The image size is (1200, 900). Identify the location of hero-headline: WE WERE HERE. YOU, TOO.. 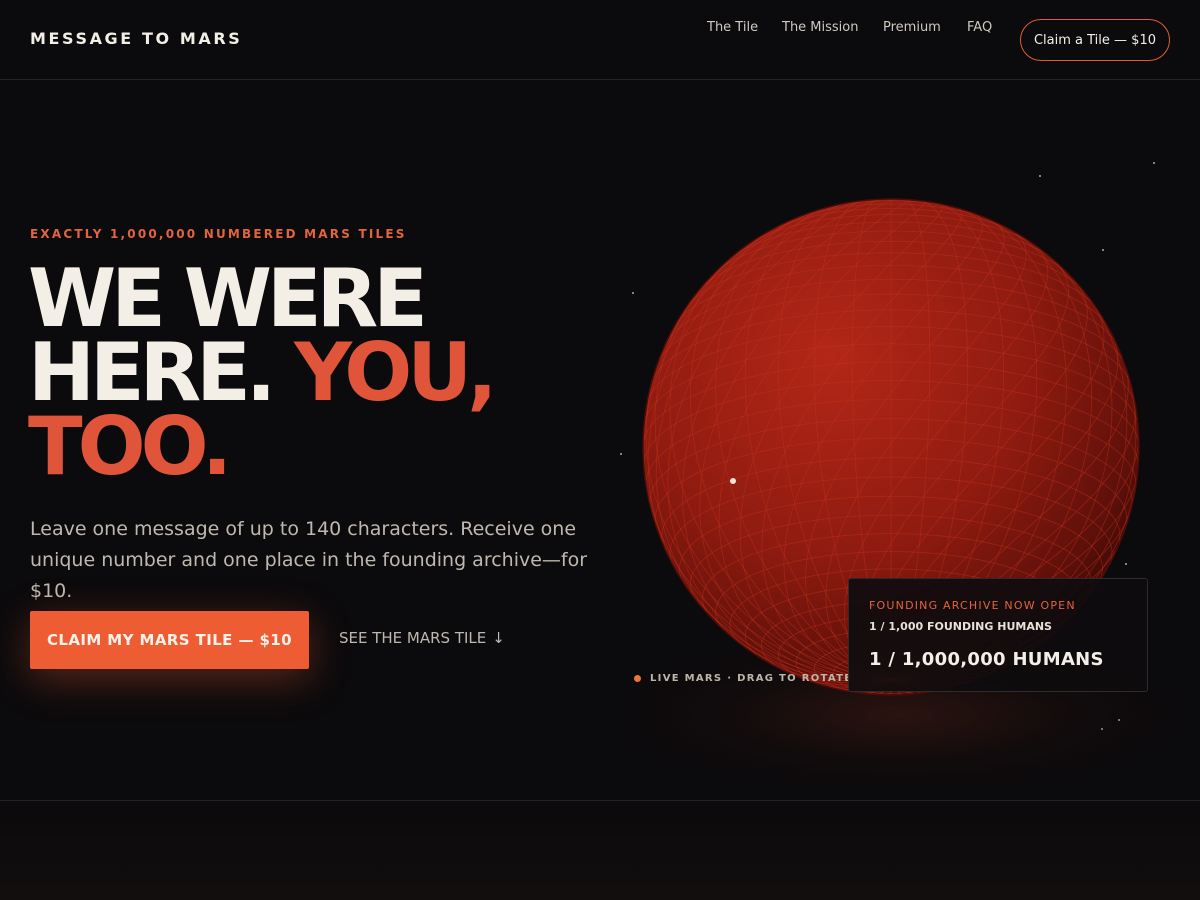
(328, 373).